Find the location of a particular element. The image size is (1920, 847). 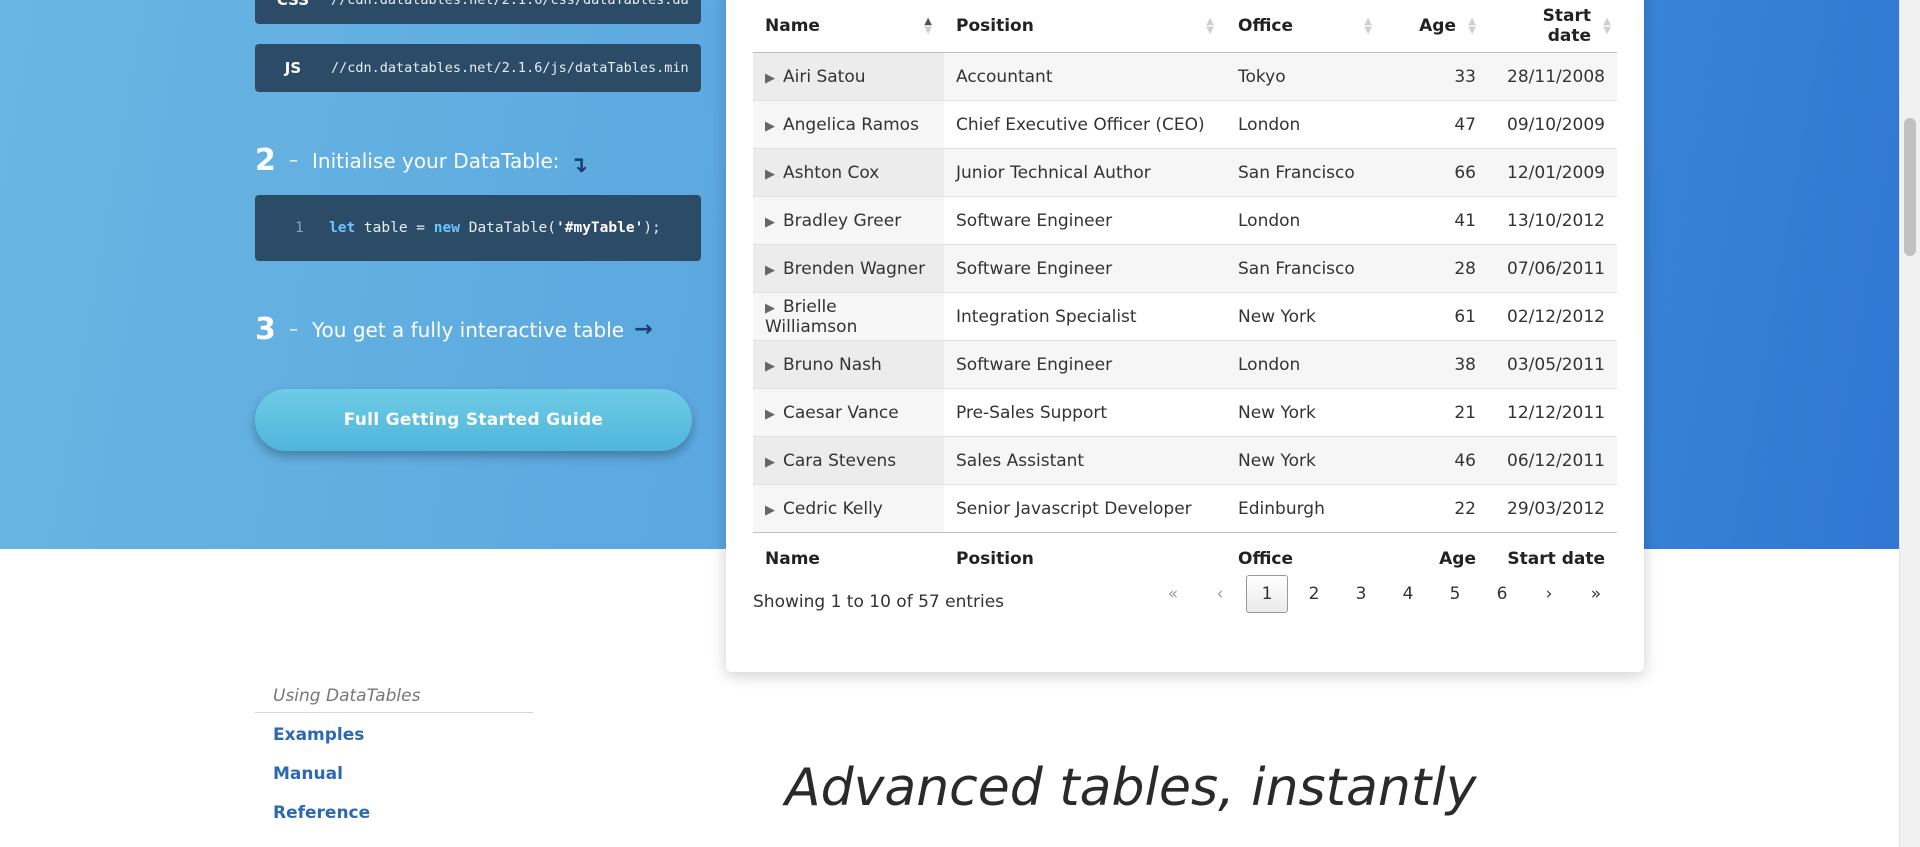

column-header-position: Position ▲ ▼ is located at coordinates (1085, 26).